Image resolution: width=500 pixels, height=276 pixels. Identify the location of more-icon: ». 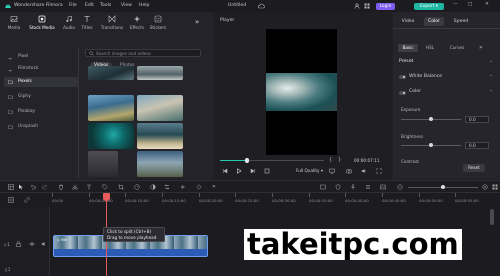
(481, 47).